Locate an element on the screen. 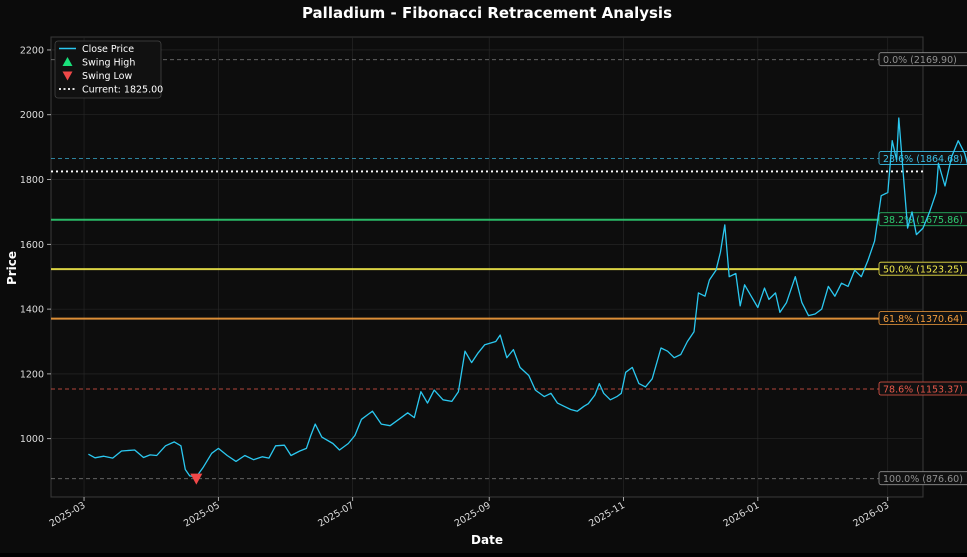  fib-label-text: 100.0% (876.60) is located at coordinates (923, 479).